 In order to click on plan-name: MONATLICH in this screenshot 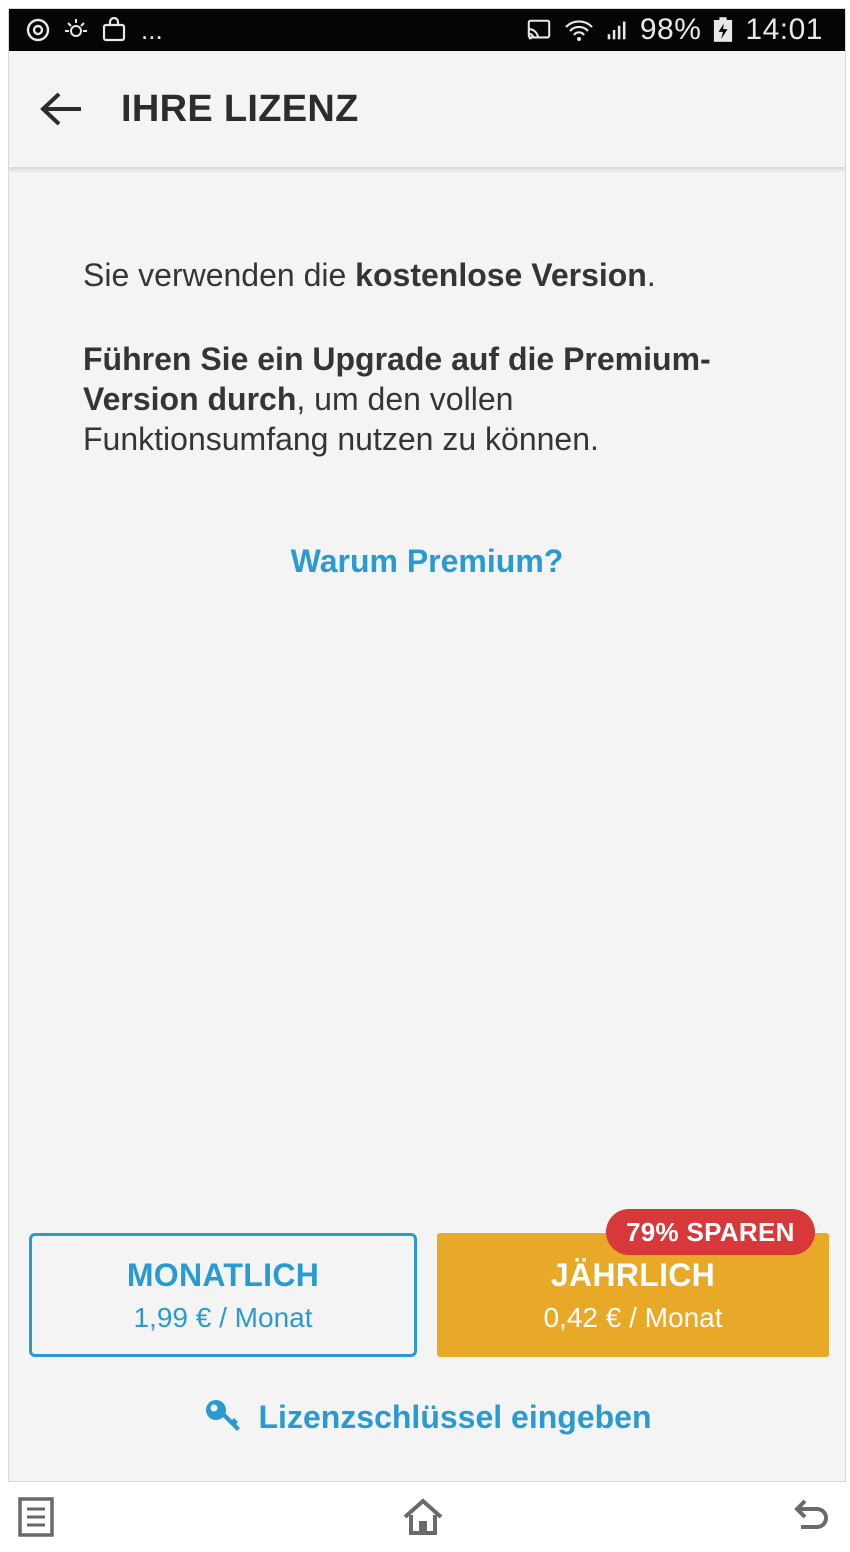, I will do `click(223, 1274)`.